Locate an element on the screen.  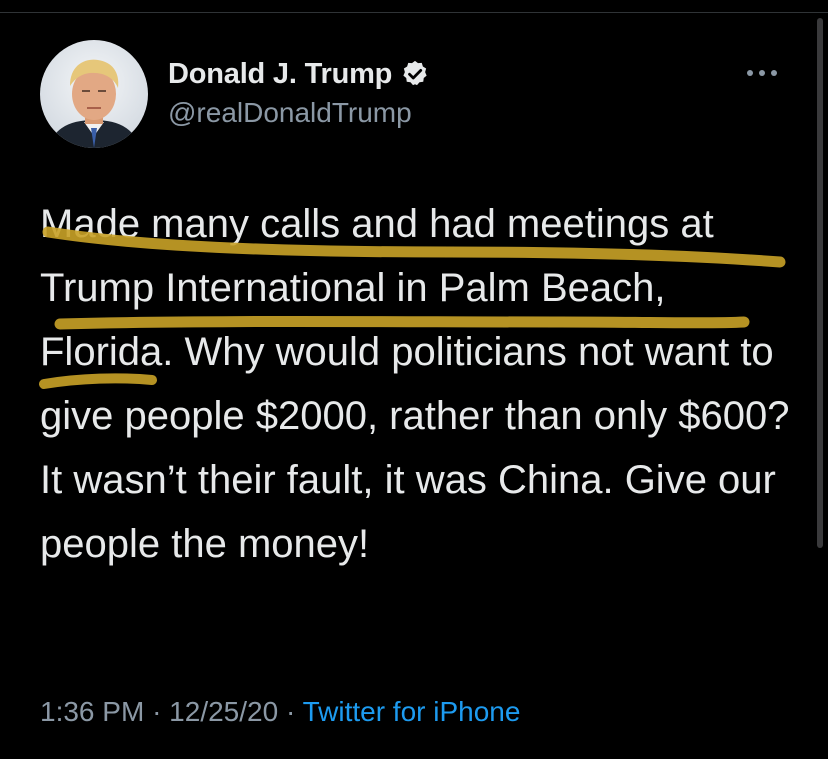
author-name-row: Donald J. Trump is located at coordinates (299, 74).